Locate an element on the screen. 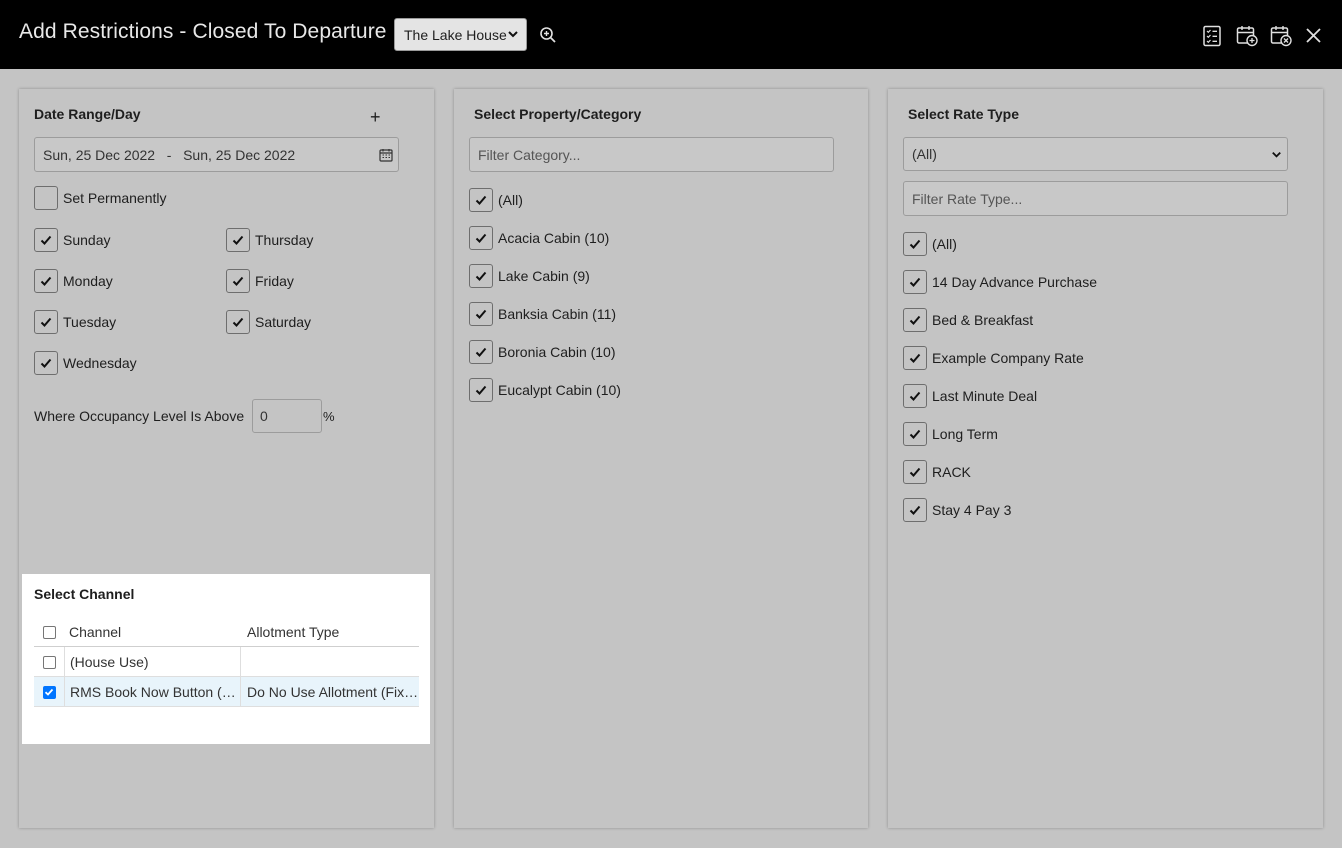 This screenshot has height=848, width=1342. category-all-checkbox is located at coordinates (481, 200).